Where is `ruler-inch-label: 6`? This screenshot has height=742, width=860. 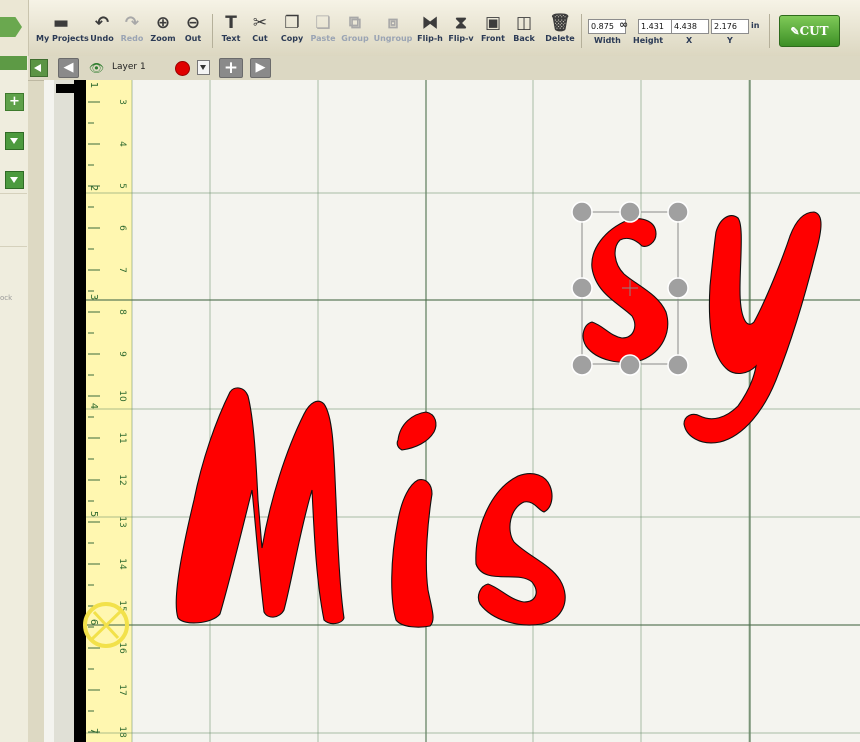 ruler-inch-label: 6 is located at coordinates (93, 622).